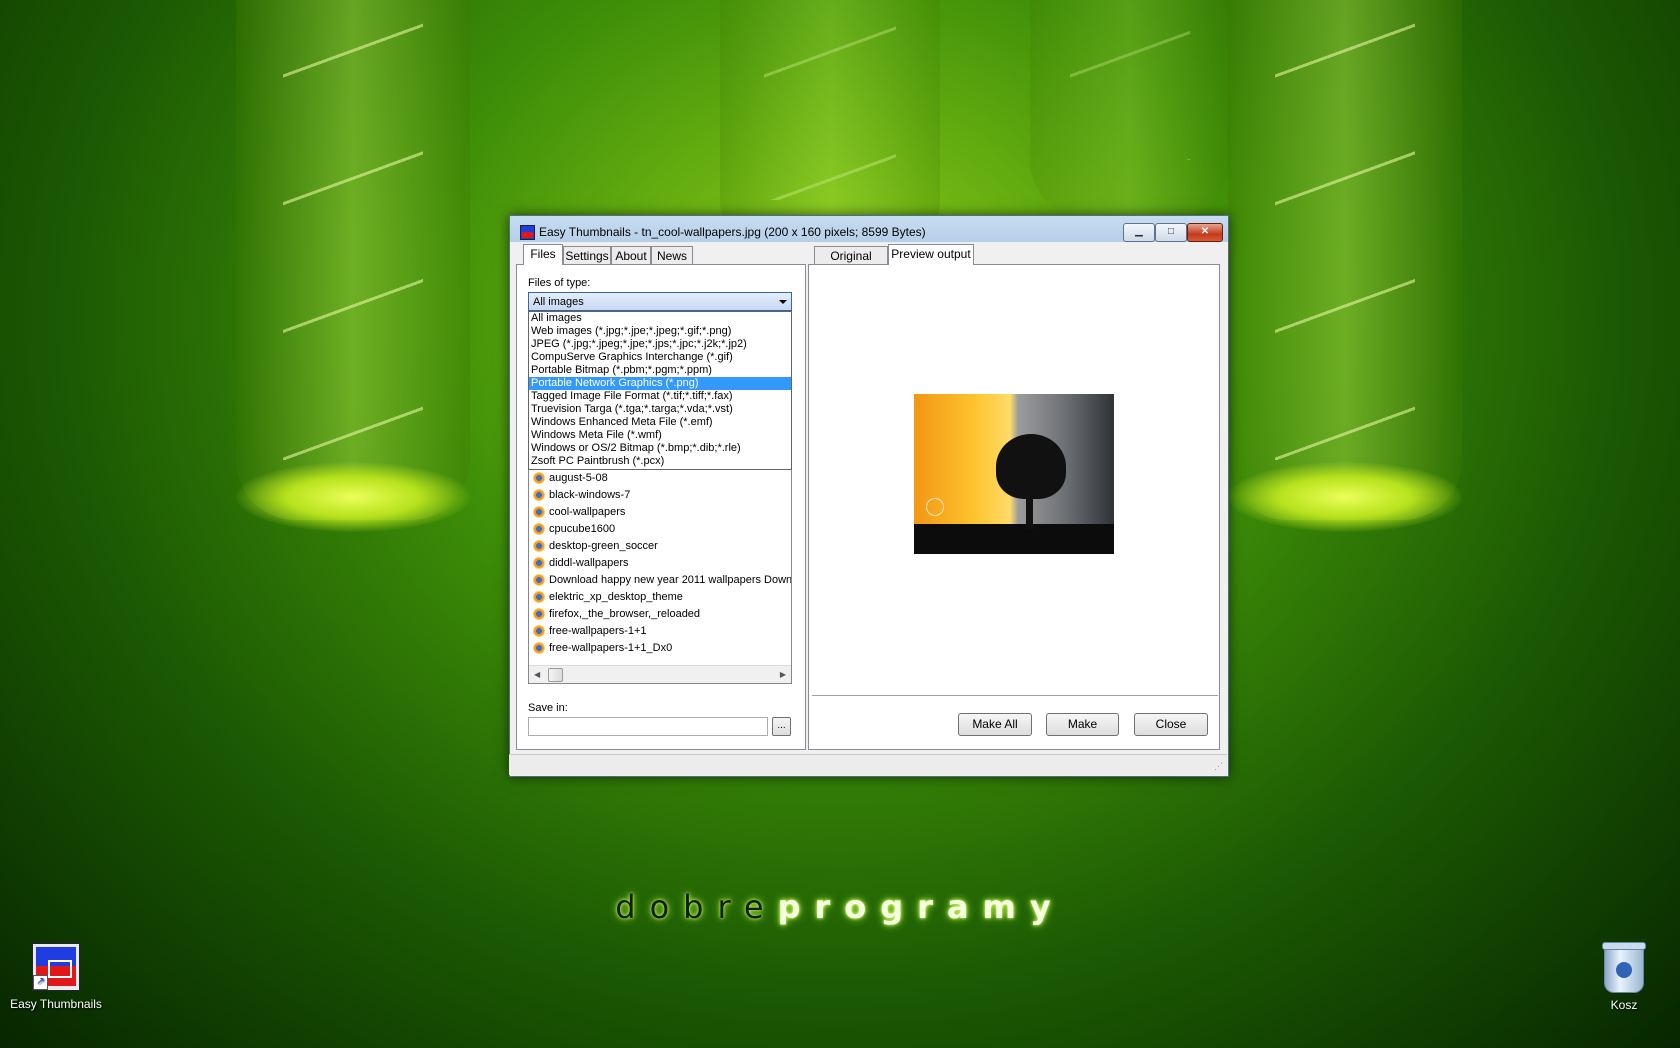 The height and width of the screenshot is (1048, 1680). Describe the element at coordinates (527, 232) in the screenshot. I see `app-icon` at that location.